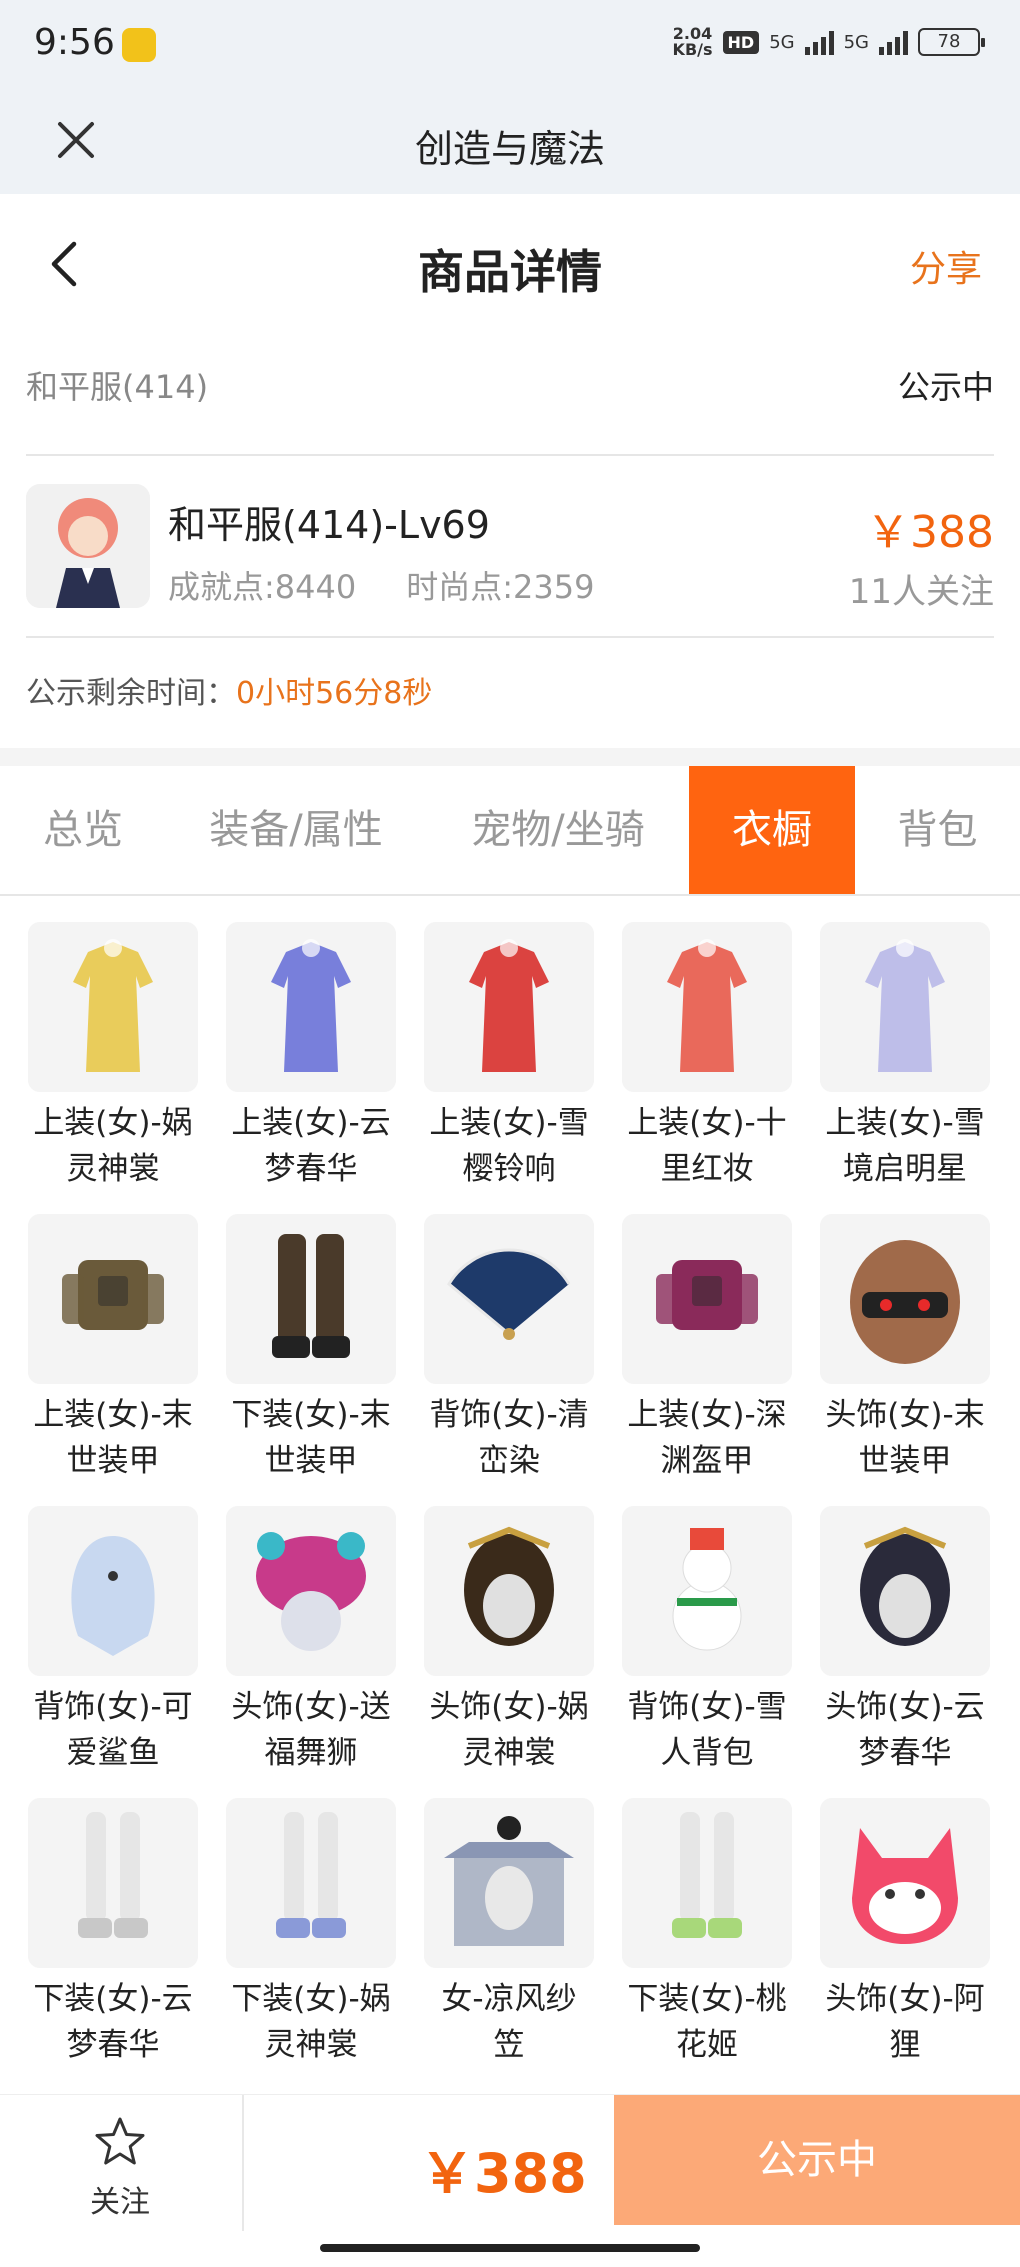 This screenshot has height=2267, width=1020. Describe the element at coordinates (139, 45) in the screenshot. I see `notification-app-icon` at that location.